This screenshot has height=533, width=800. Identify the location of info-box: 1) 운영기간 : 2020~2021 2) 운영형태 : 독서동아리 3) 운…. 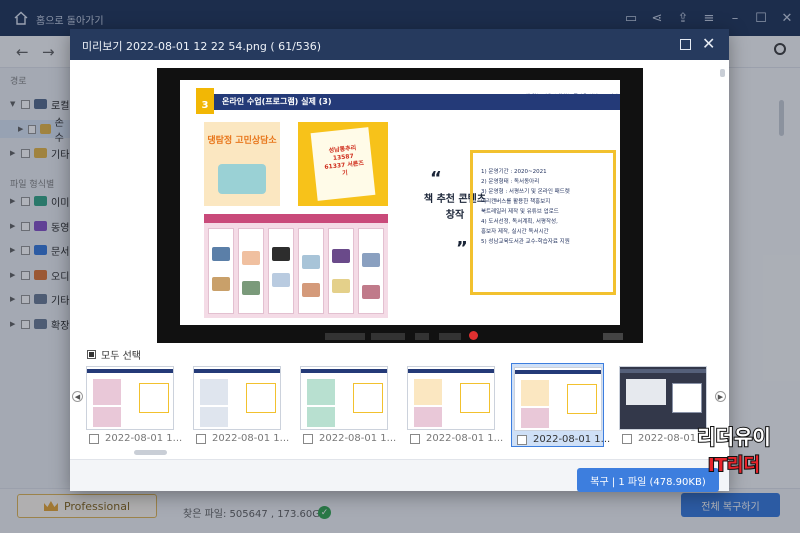
(543, 222).